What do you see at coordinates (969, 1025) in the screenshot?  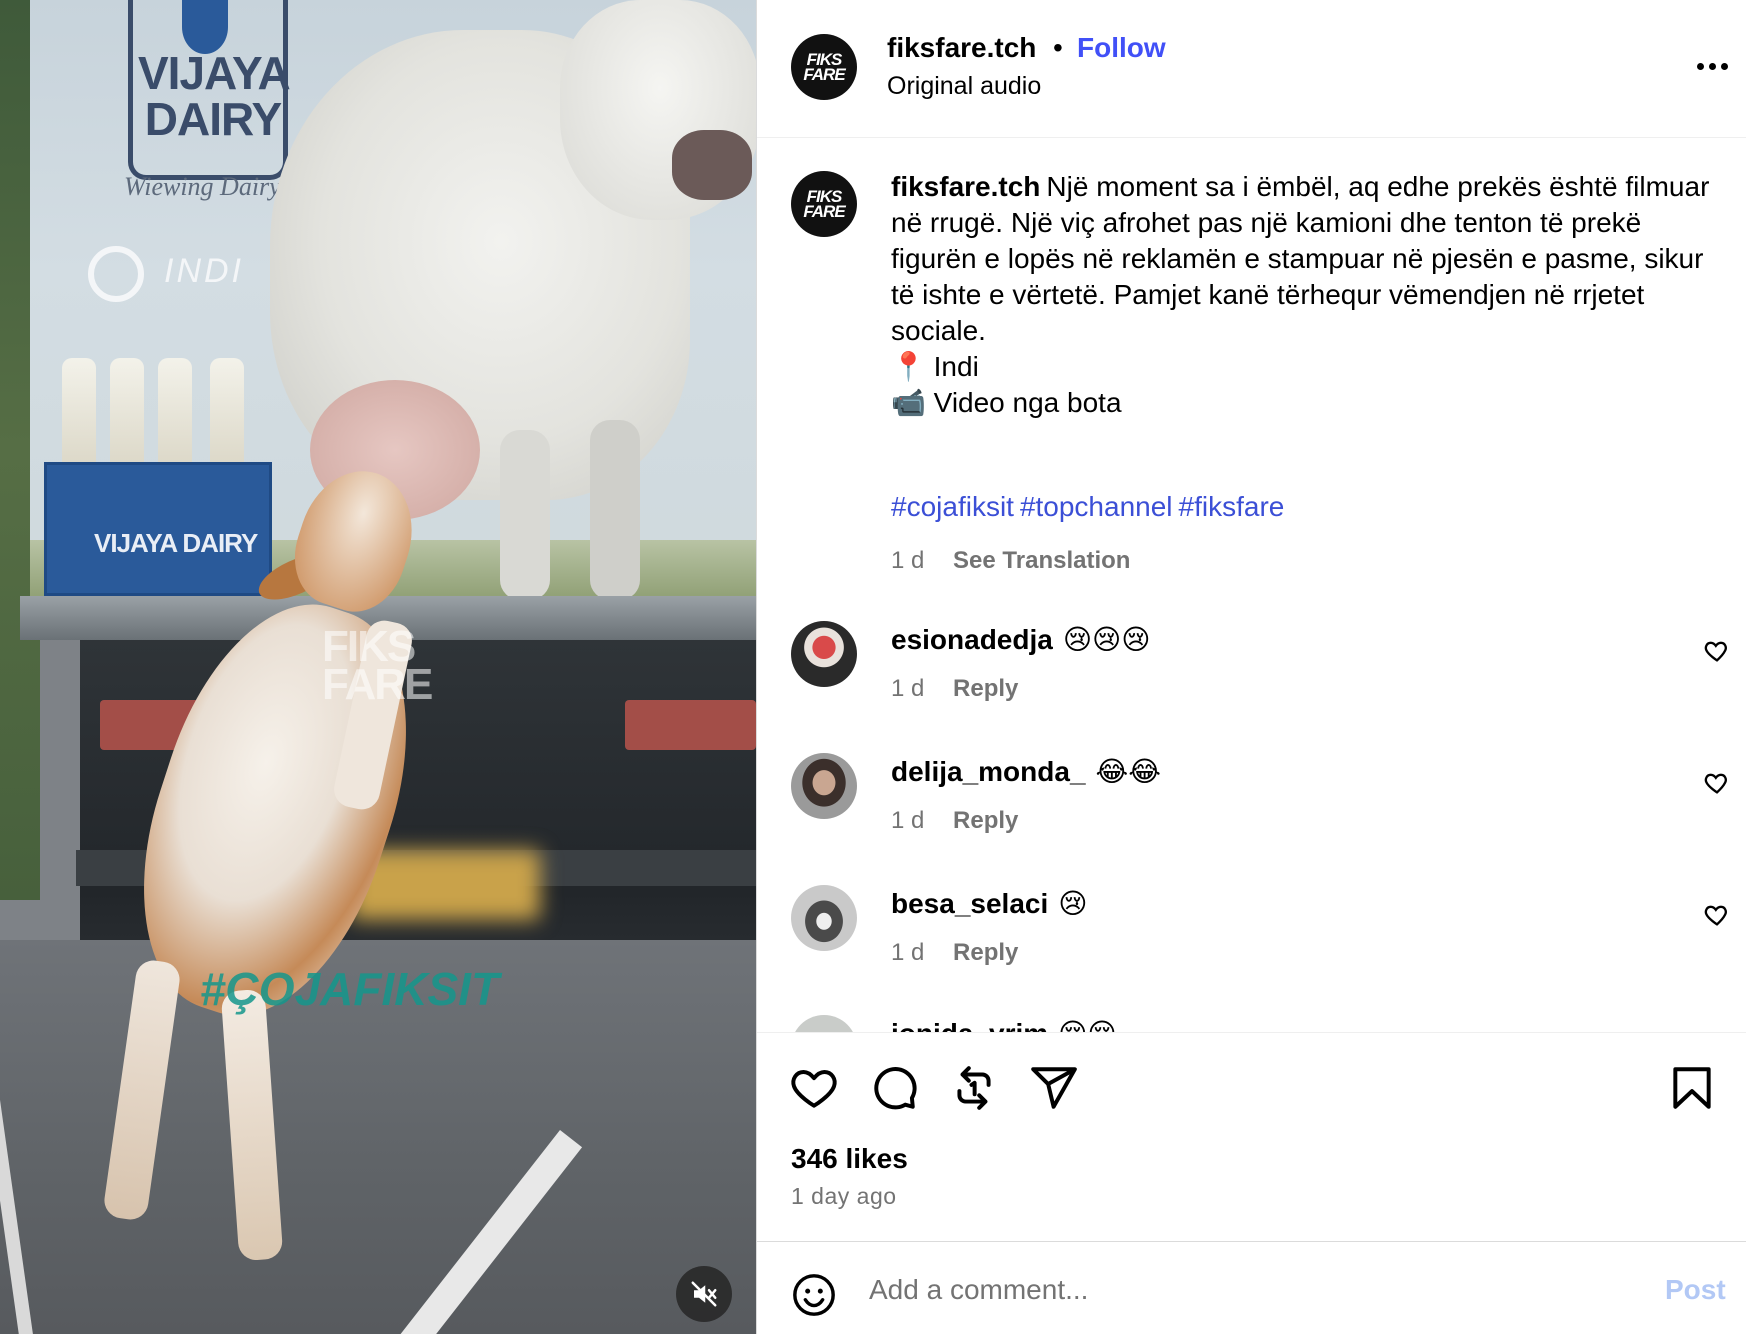 I see `comment-username: ionida_vrim` at bounding box center [969, 1025].